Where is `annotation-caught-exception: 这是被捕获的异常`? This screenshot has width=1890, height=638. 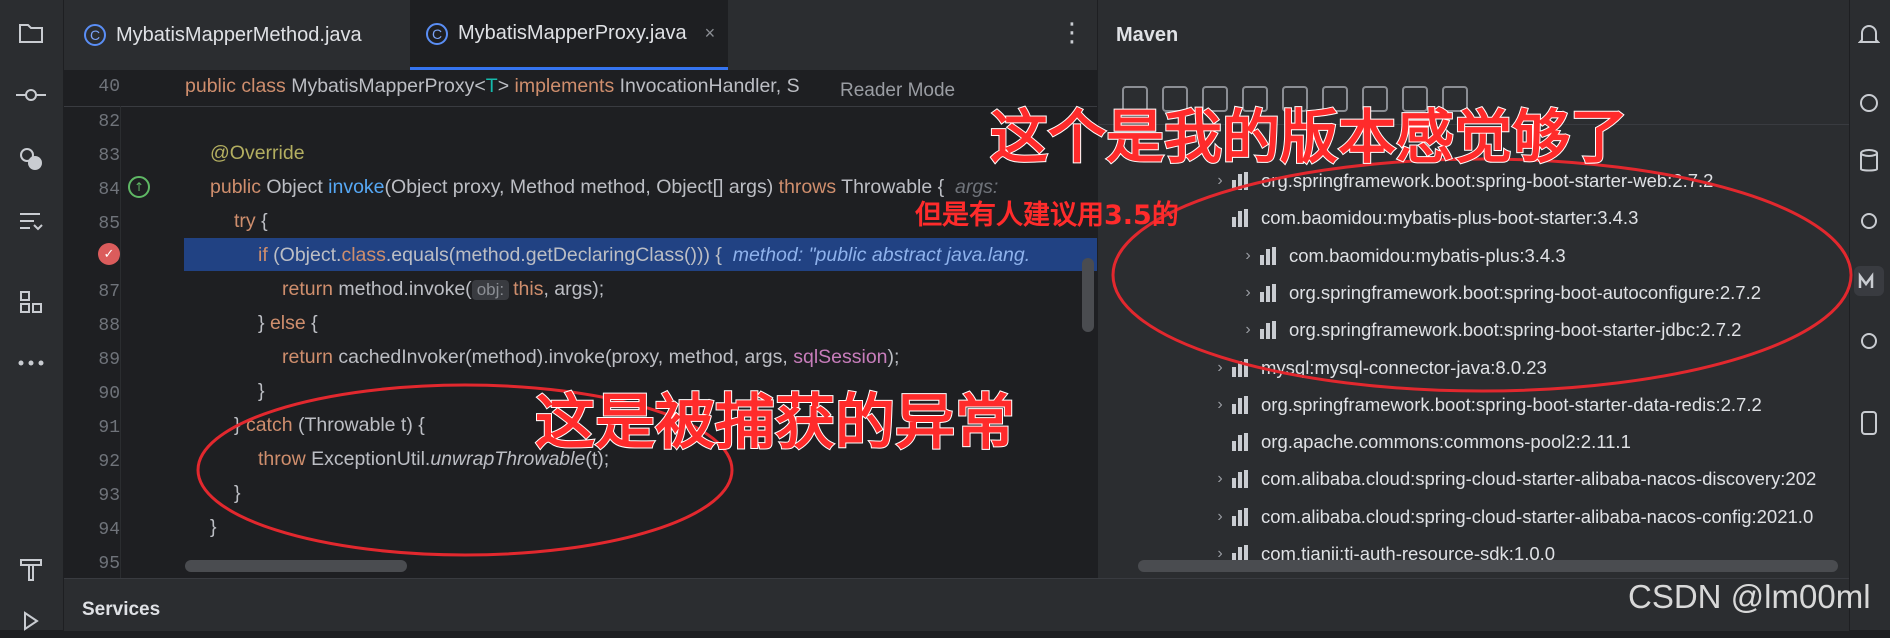 annotation-caught-exception: 这是被捕获的异常 is located at coordinates (775, 423).